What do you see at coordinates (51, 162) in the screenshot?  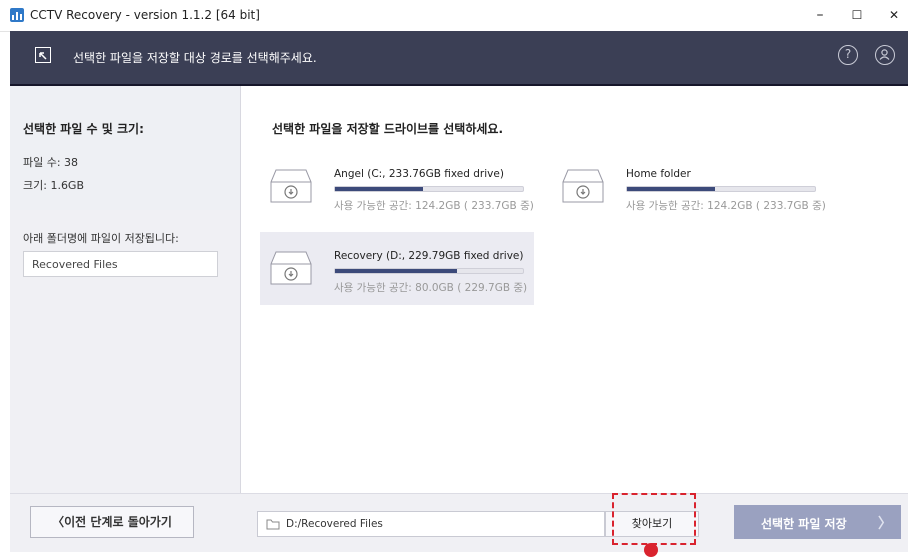 I see `file-count: 파일 수: 38` at bounding box center [51, 162].